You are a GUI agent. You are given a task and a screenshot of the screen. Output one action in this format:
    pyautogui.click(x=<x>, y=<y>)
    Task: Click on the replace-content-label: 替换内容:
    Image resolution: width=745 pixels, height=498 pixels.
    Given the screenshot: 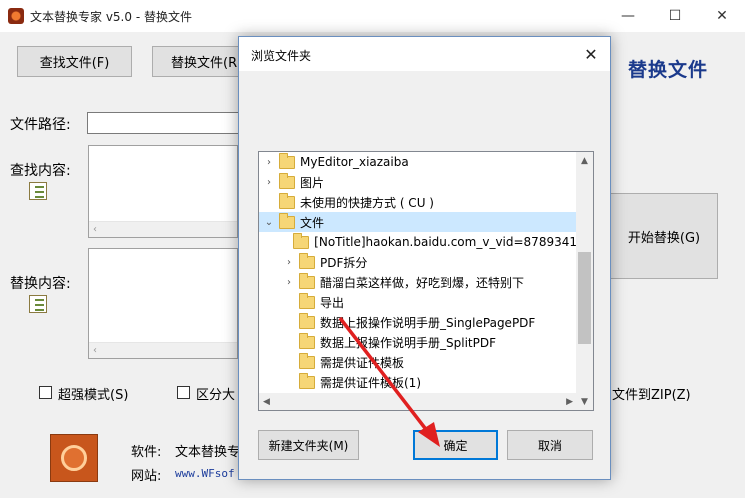 What is the action you would take?
    pyautogui.click(x=40, y=284)
    